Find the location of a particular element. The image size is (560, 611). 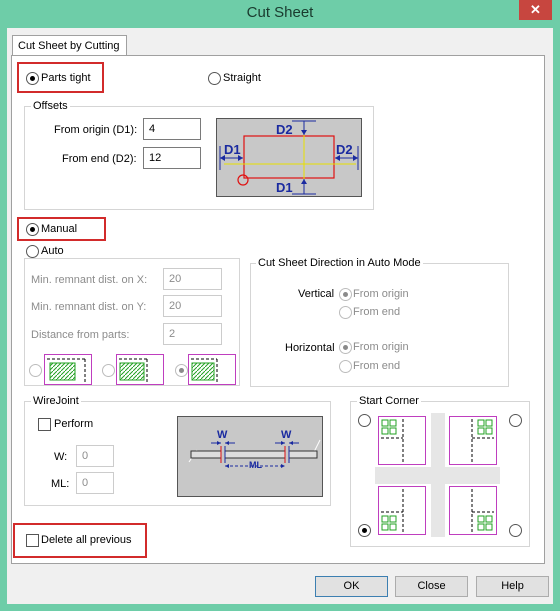

close-button: Close is located at coordinates (431, 586).